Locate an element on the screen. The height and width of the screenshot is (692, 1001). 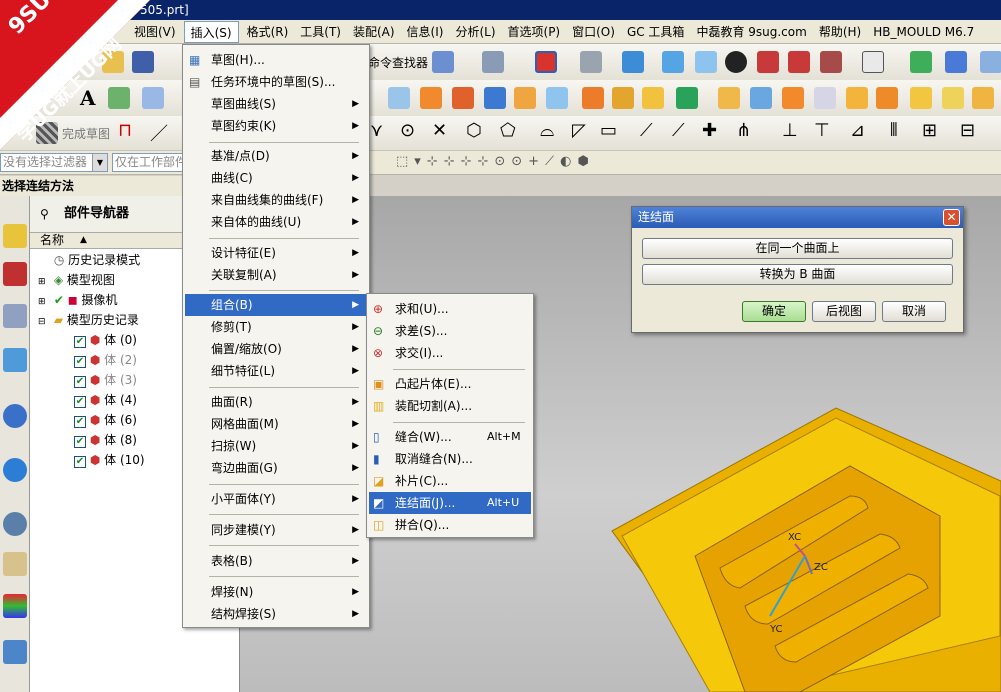
menu-help: 帮助(H) is located at coordinates (840, 32).